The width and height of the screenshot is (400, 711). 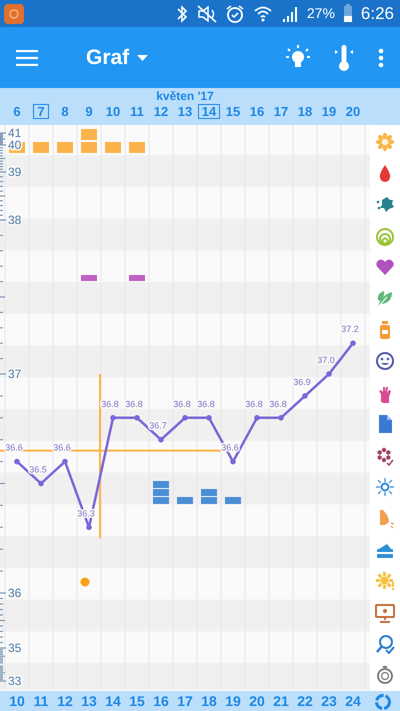 What do you see at coordinates (377, 13) in the screenshot?
I see `clock: 6:26` at bounding box center [377, 13].